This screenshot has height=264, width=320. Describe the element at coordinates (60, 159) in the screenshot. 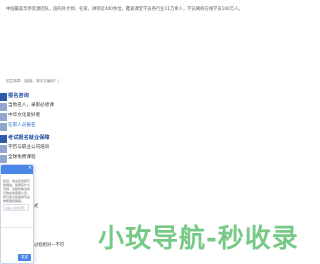

I see `content-line: 全球免费课程` at that location.